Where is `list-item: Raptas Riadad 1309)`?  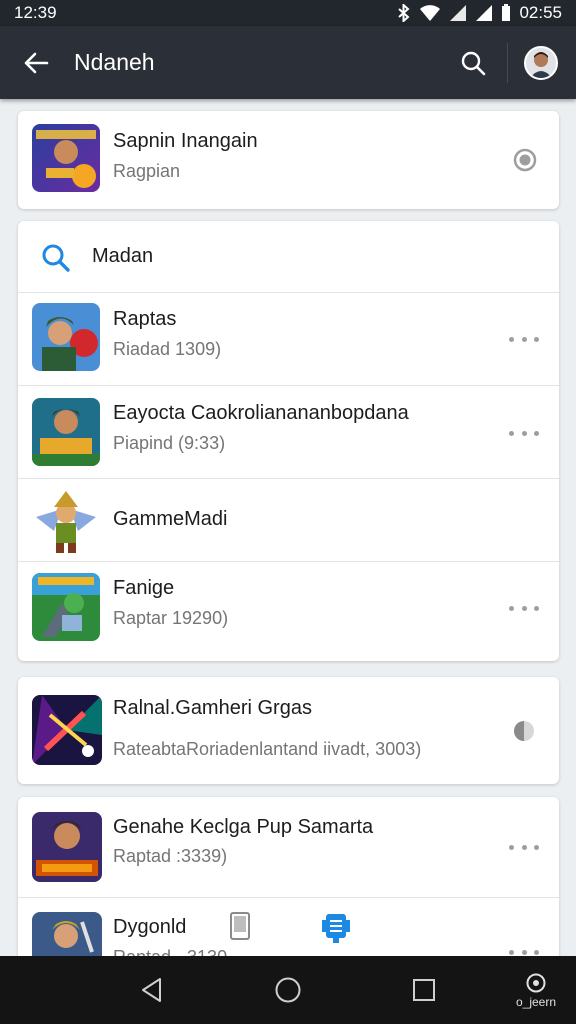
list-item: Raptas Riadad 1309) is located at coordinates (288, 339).